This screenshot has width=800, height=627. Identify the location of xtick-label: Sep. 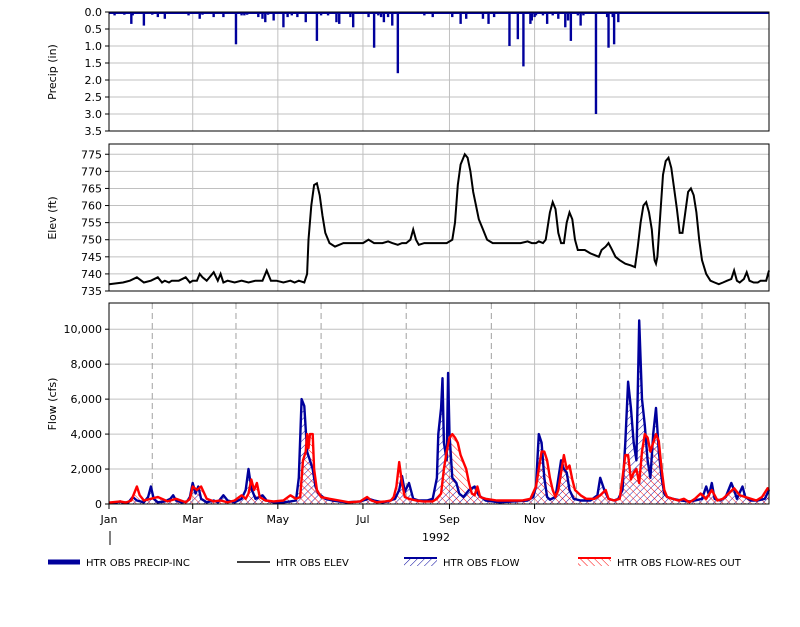
(449, 519).